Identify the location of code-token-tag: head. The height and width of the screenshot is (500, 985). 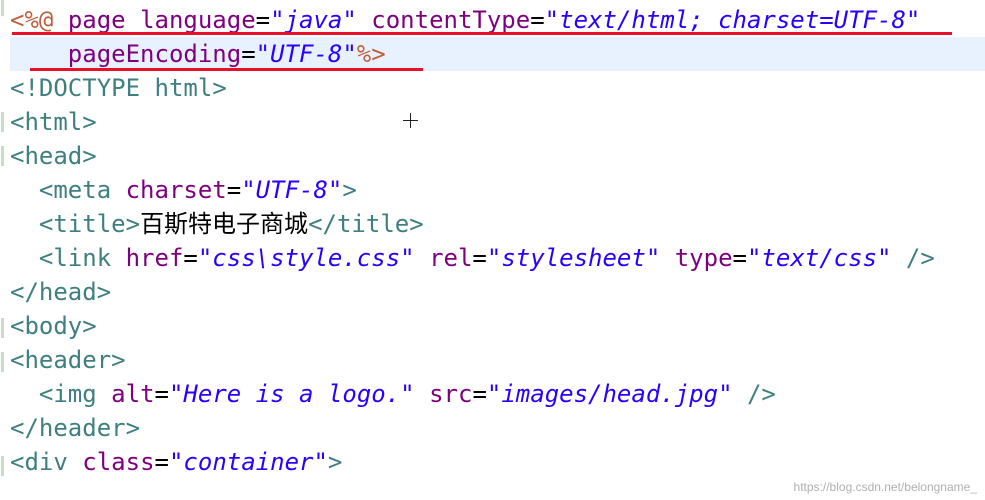
(53, 156).